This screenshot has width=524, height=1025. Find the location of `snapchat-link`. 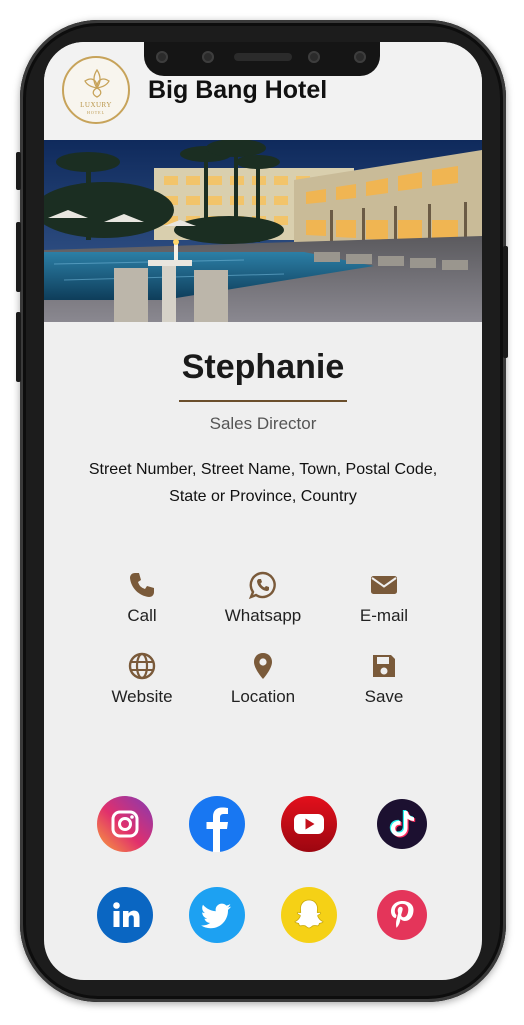

snapchat-link is located at coordinates (309, 915).